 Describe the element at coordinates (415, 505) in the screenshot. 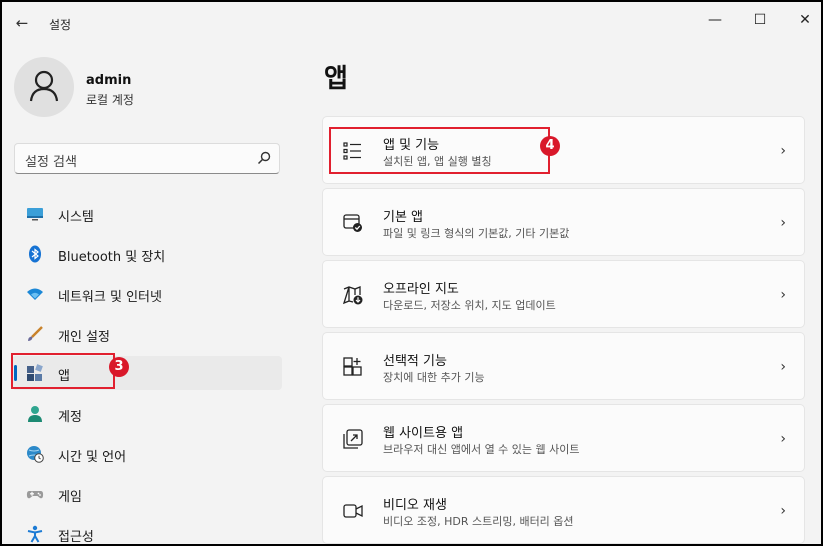

I see `card-title: 비디오 재생` at that location.